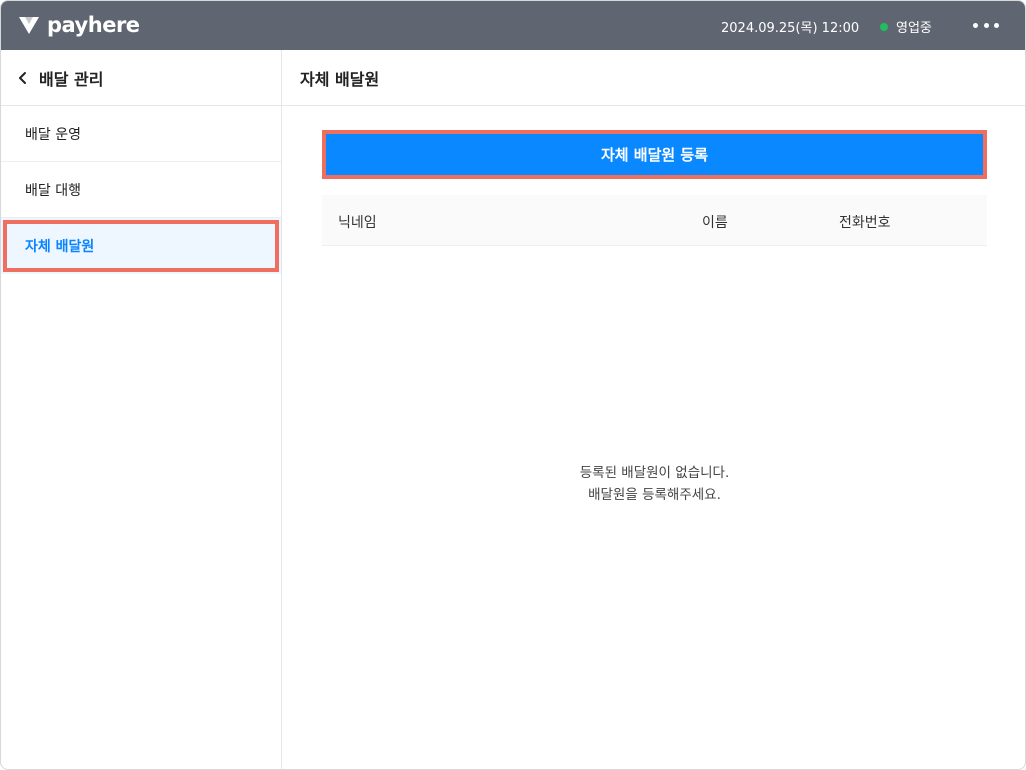 This screenshot has height=770, width=1026. What do you see at coordinates (93, 25) in the screenshot?
I see `brand-name: payhere` at bounding box center [93, 25].